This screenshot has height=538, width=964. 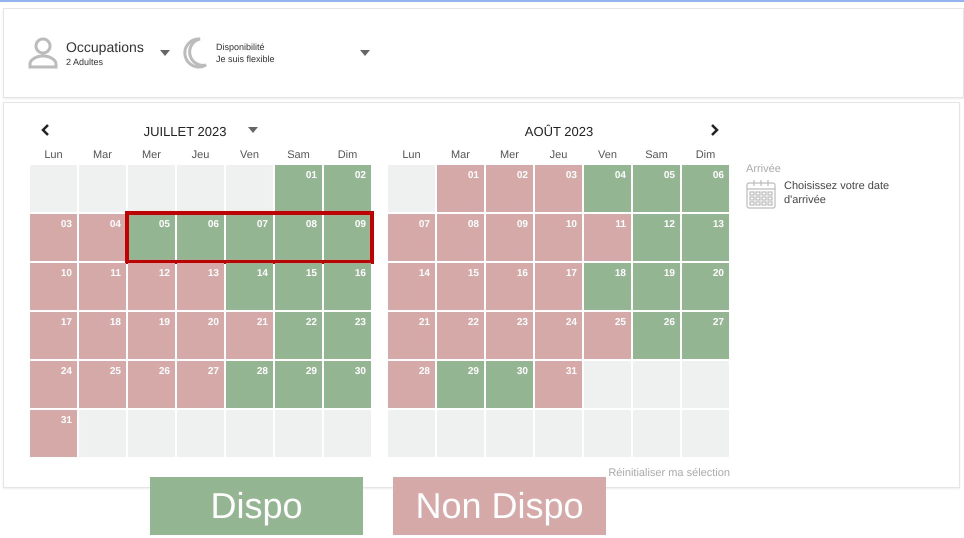 What do you see at coordinates (246, 59) in the screenshot?
I see `filter-value: Je suis flexible` at bounding box center [246, 59].